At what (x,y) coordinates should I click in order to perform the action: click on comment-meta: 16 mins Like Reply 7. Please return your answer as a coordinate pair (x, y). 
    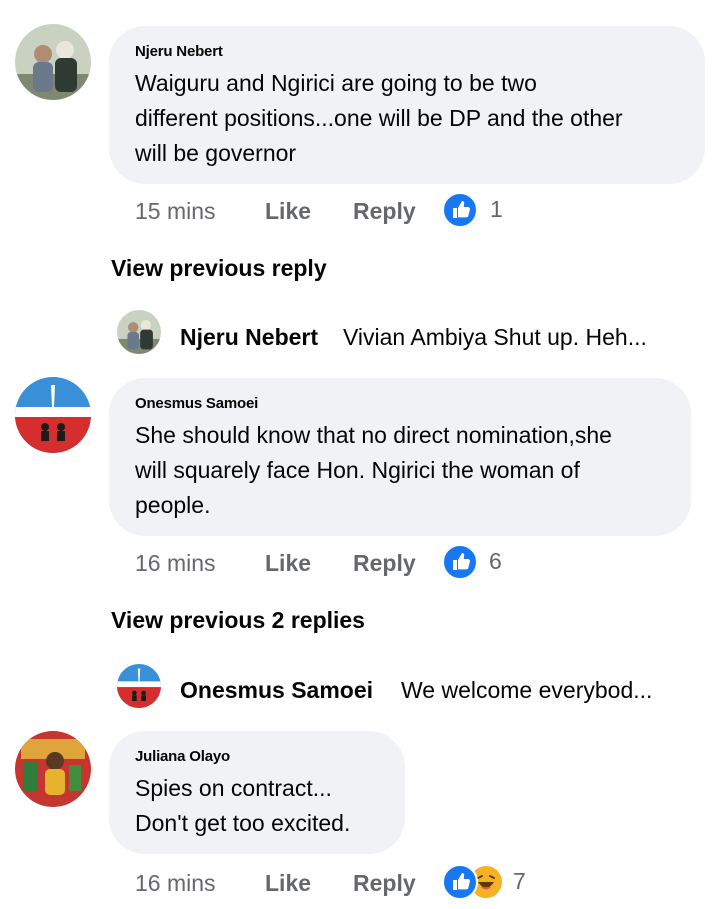
    Looking at the image, I should click on (345, 884).